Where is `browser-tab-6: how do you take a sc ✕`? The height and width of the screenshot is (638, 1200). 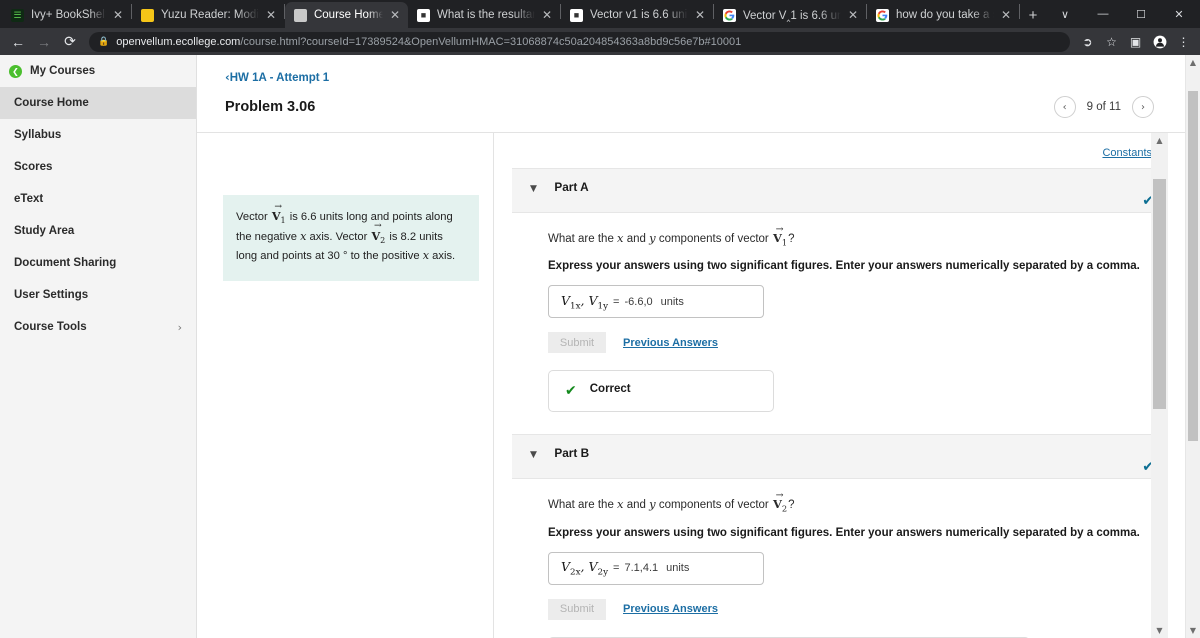 browser-tab-6: how do you take a sc ✕ is located at coordinates (943, 15).